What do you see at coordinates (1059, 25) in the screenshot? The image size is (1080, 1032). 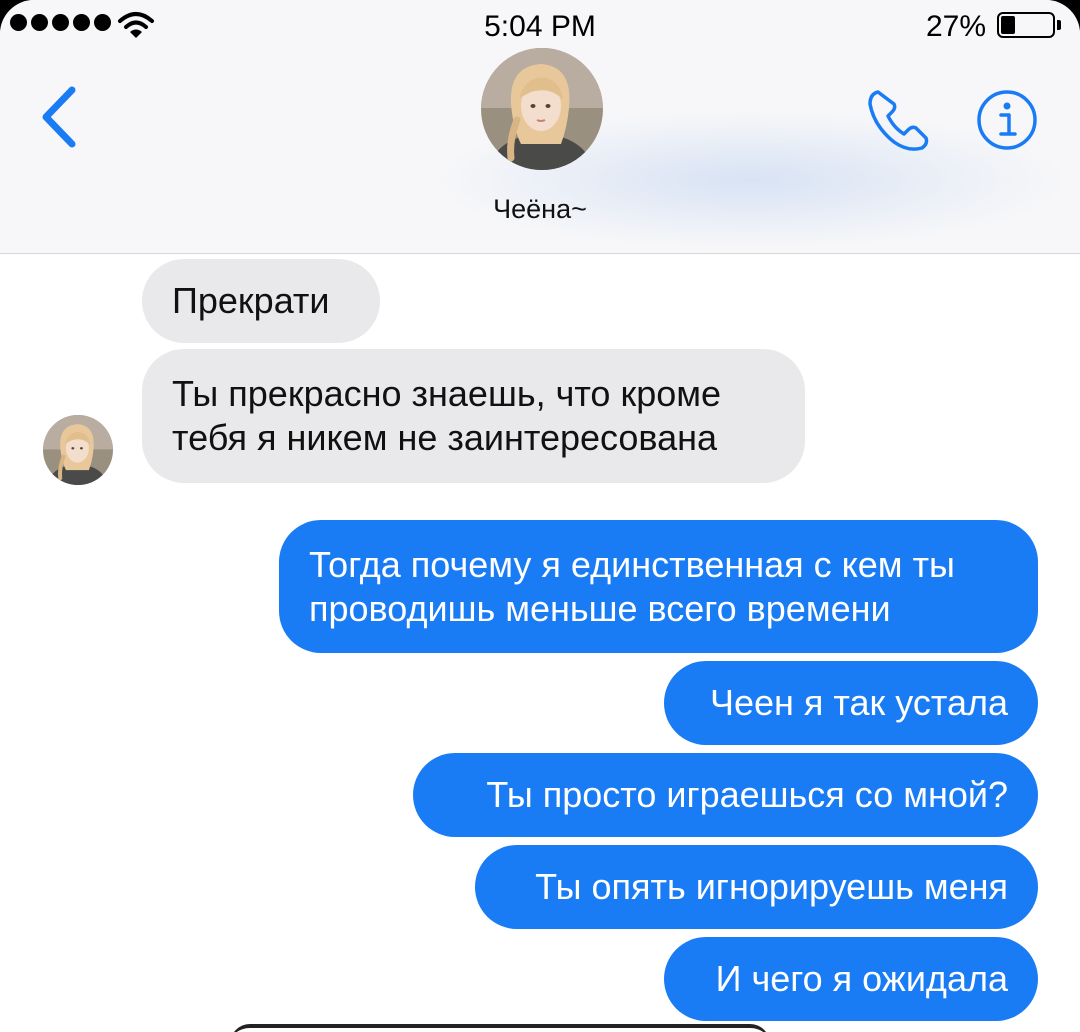 I see `battery-tip` at bounding box center [1059, 25].